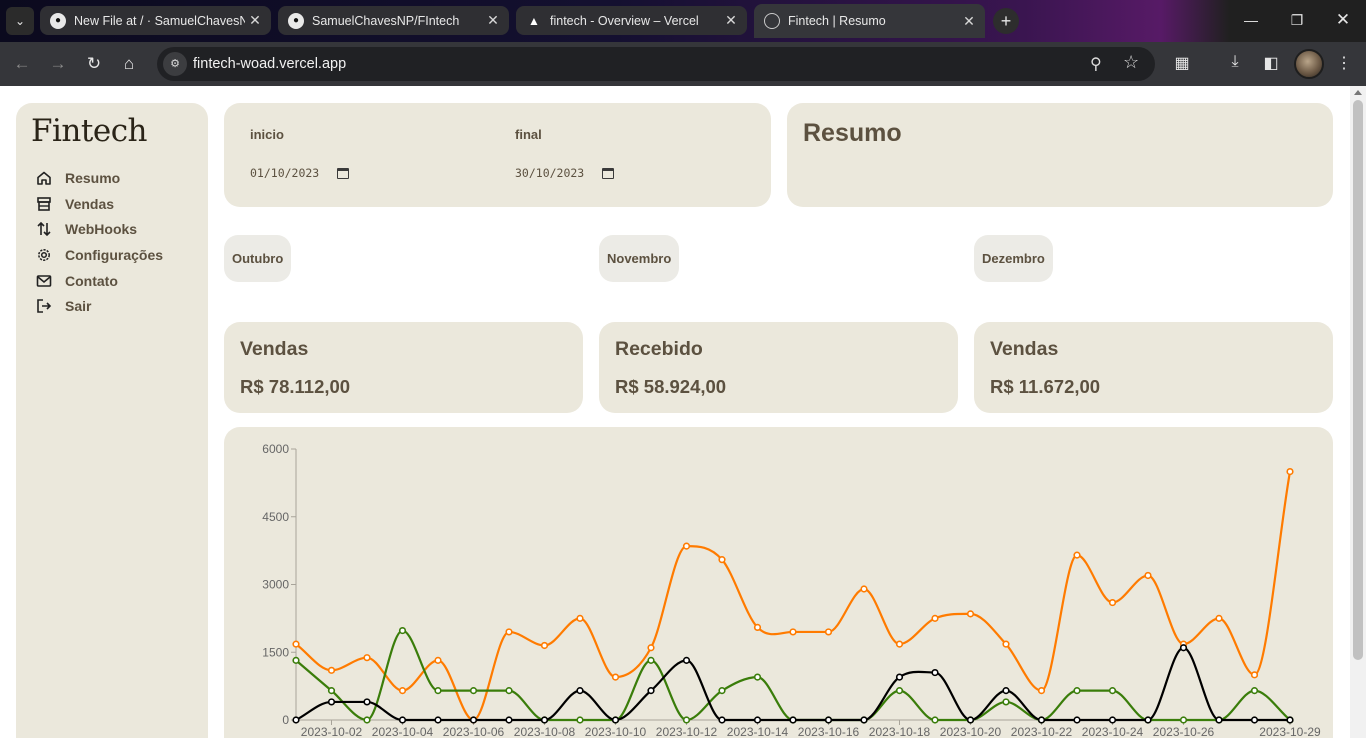 The width and height of the screenshot is (1366, 738). What do you see at coordinates (639, 258) in the screenshot?
I see `month-button-novembro: Novembro` at bounding box center [639, 258].